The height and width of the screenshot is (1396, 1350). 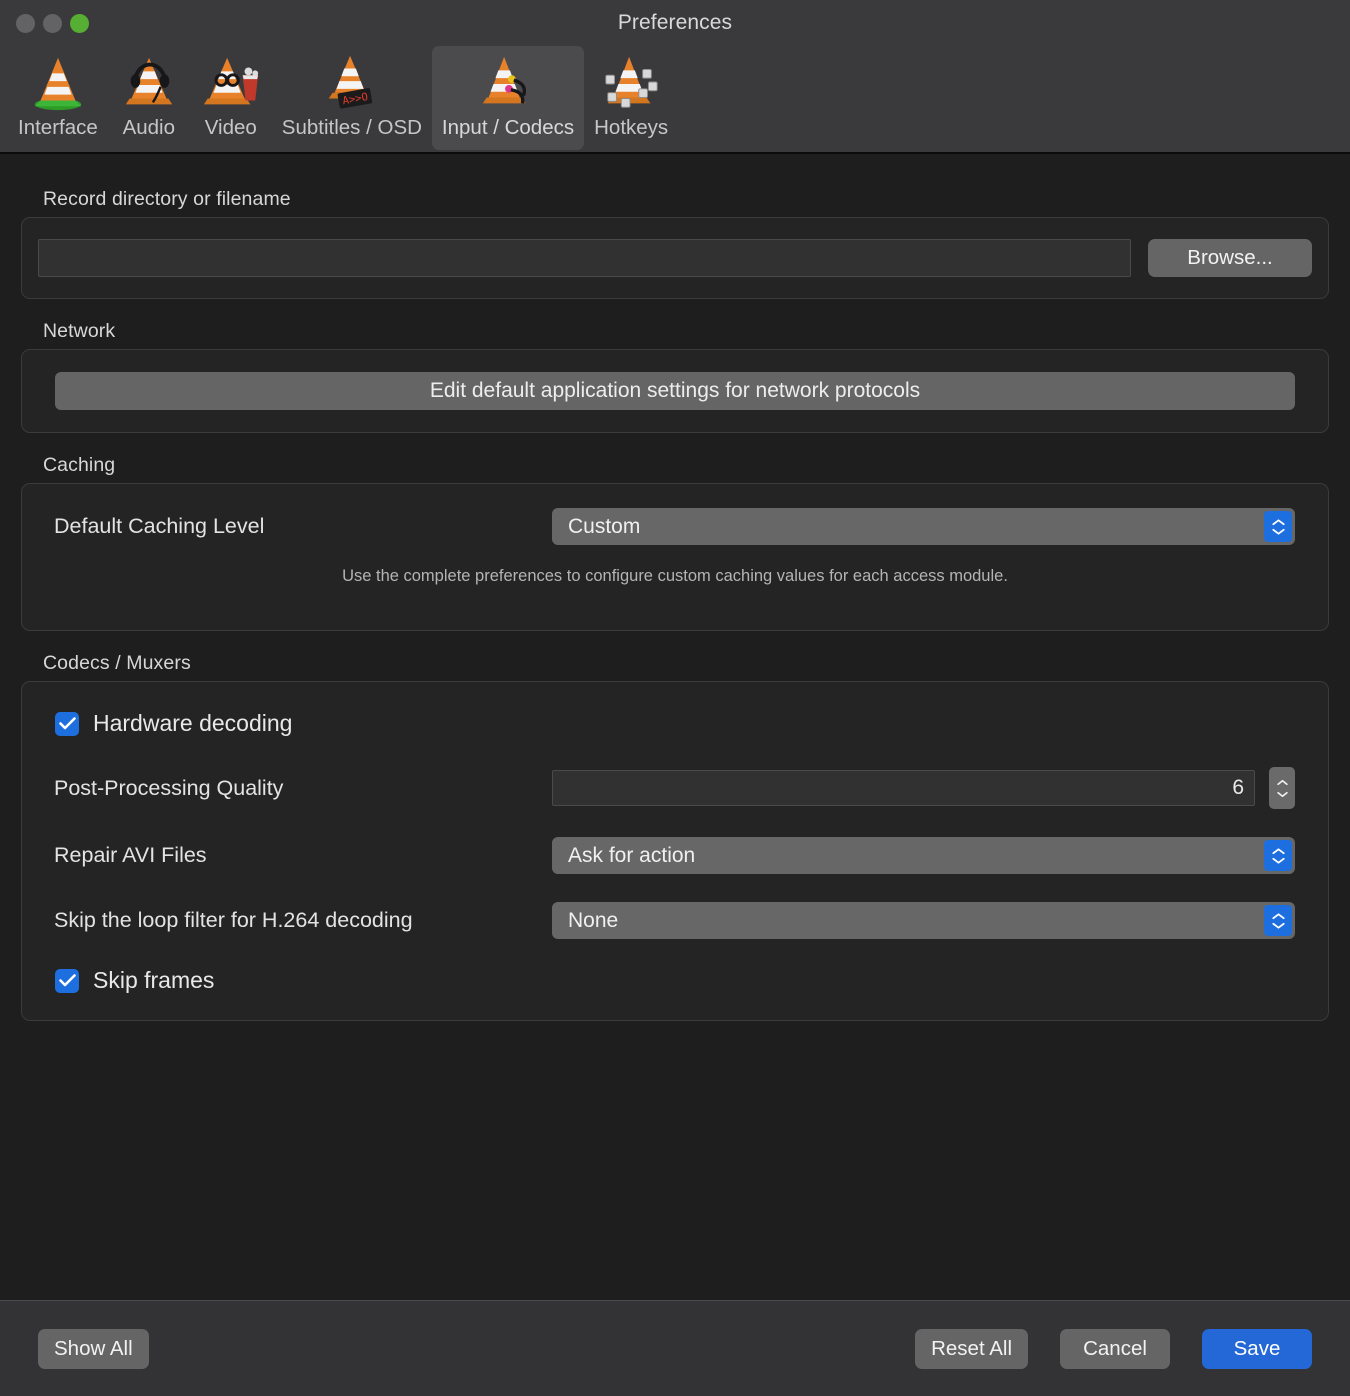 What do you see at coordinates (351, 127) in the screenshot?
I see `tab-subtitles-osd-label: Subtitles / OSD` at bounding box center [351, 127].